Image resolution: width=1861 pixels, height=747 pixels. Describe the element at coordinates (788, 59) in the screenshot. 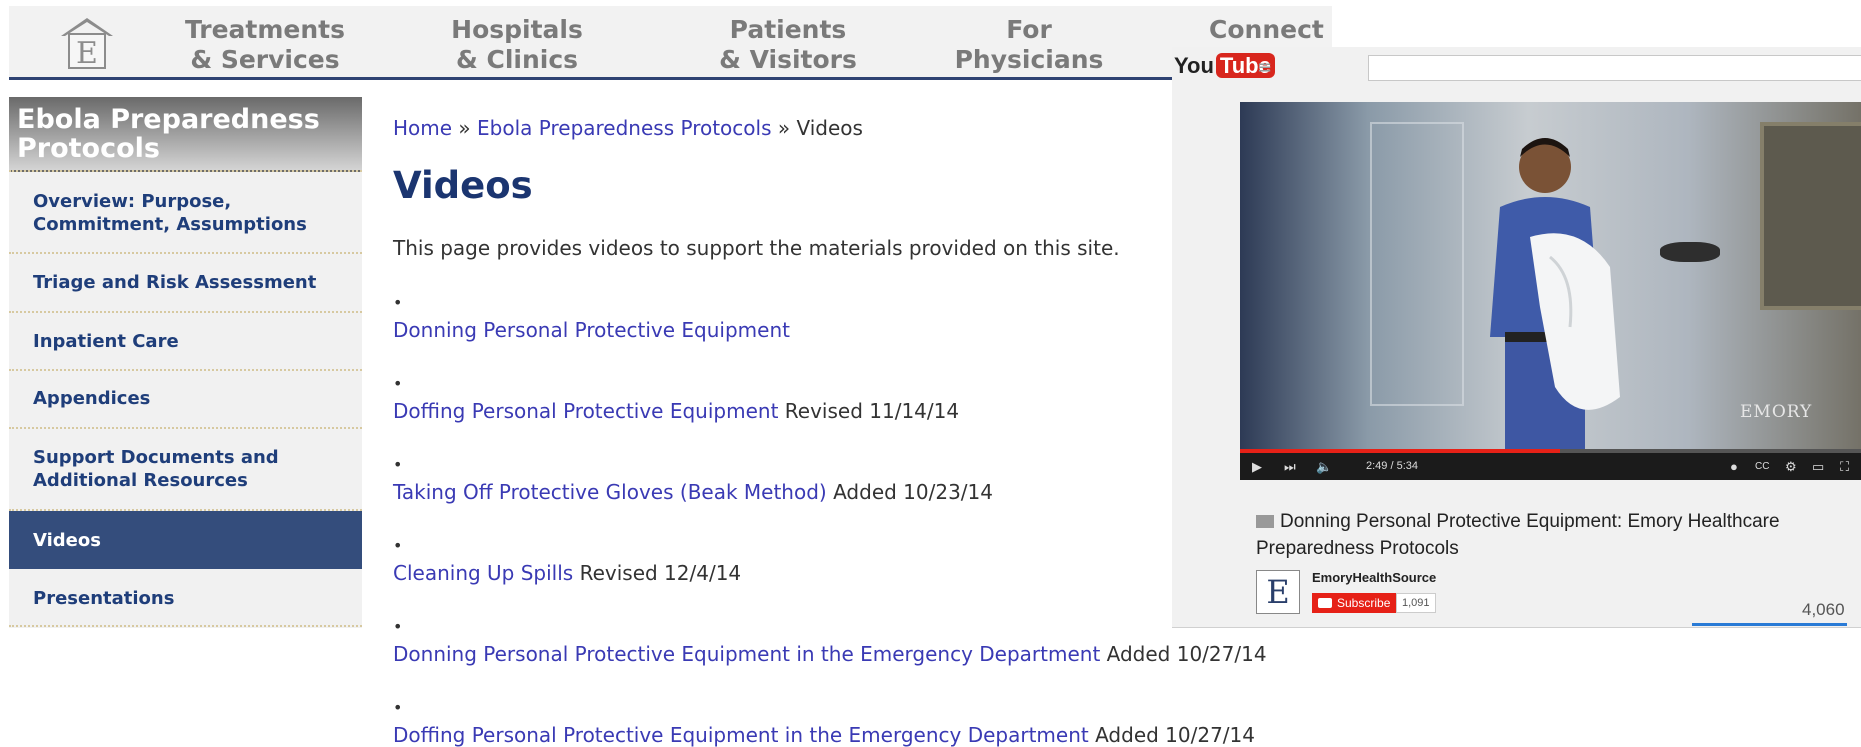

I see `nav-label: & Visitors` at that location.